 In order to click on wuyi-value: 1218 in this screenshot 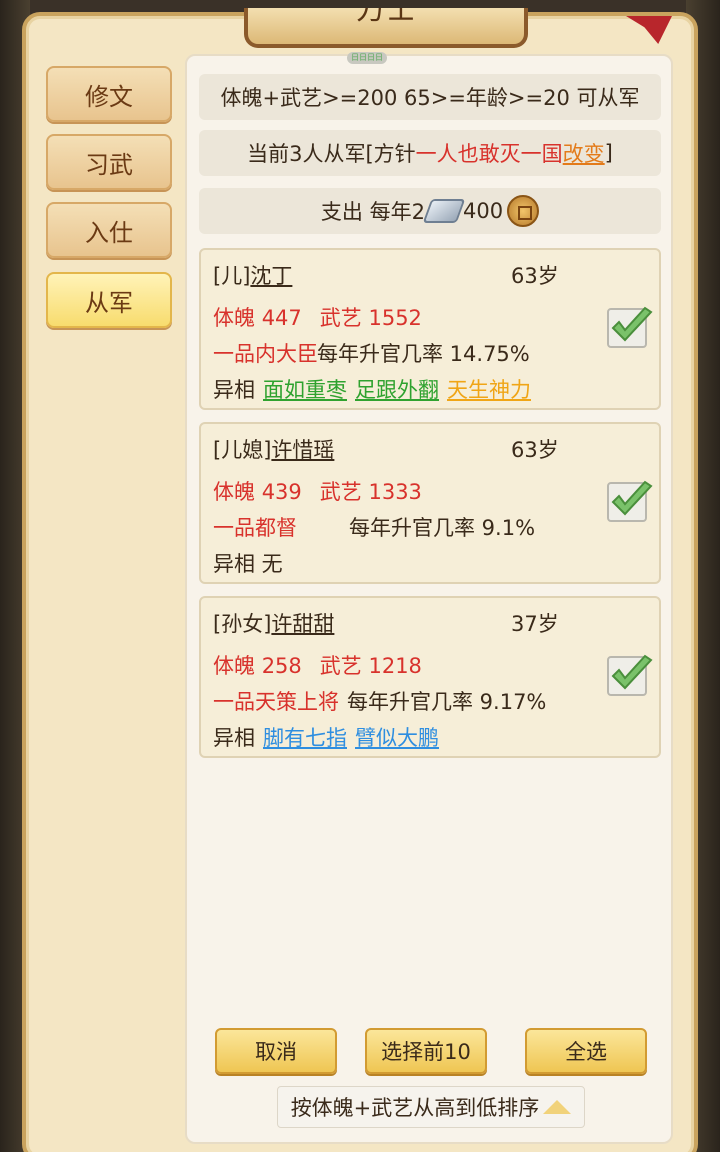, I will do `click(395, 666)`.